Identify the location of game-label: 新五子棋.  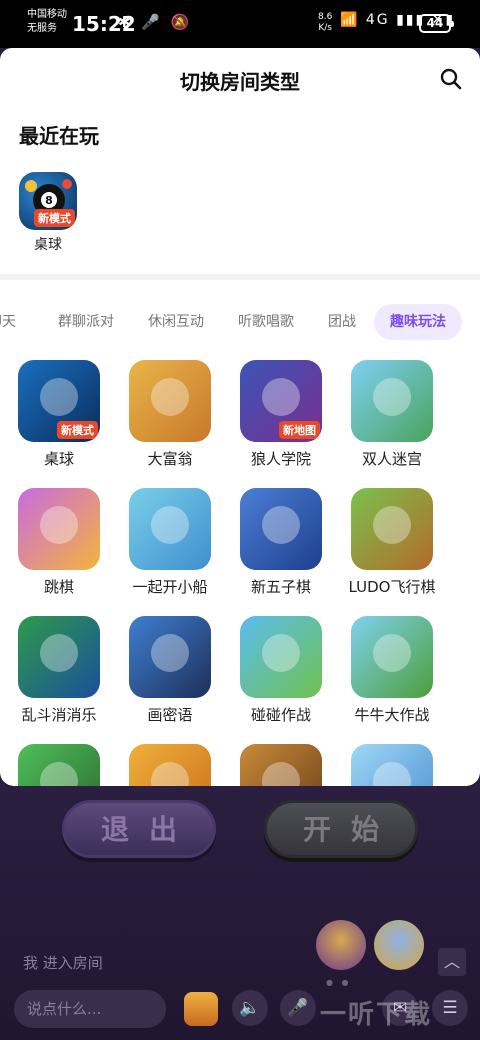
(280, 587).